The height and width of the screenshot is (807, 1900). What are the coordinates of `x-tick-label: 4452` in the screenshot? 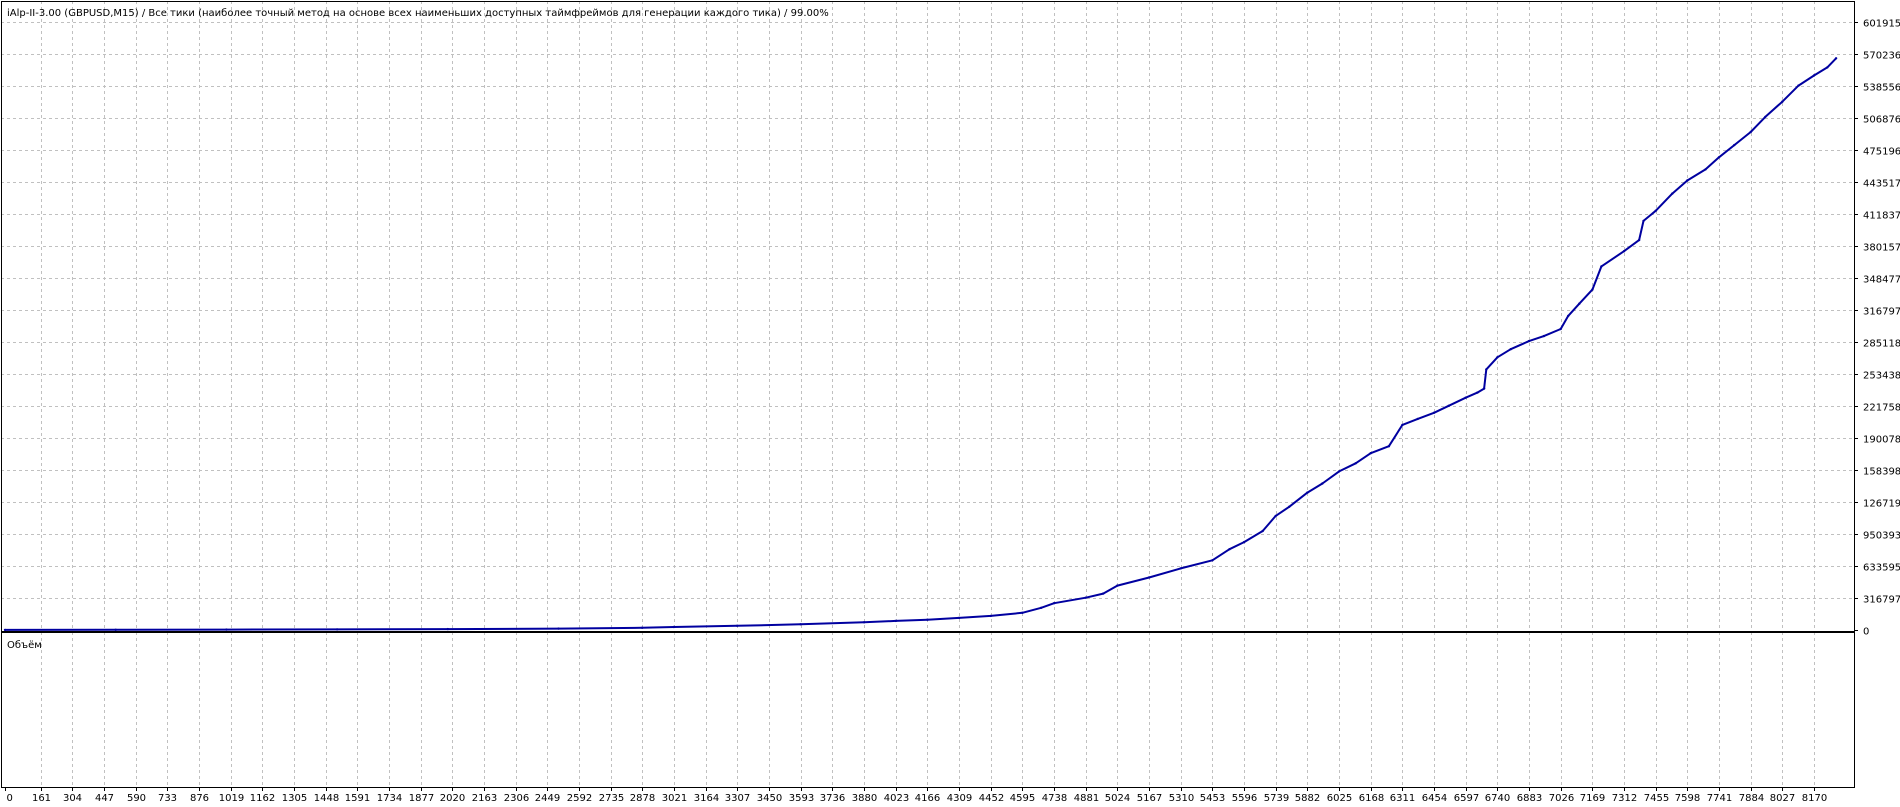 It's located at (991, 798).